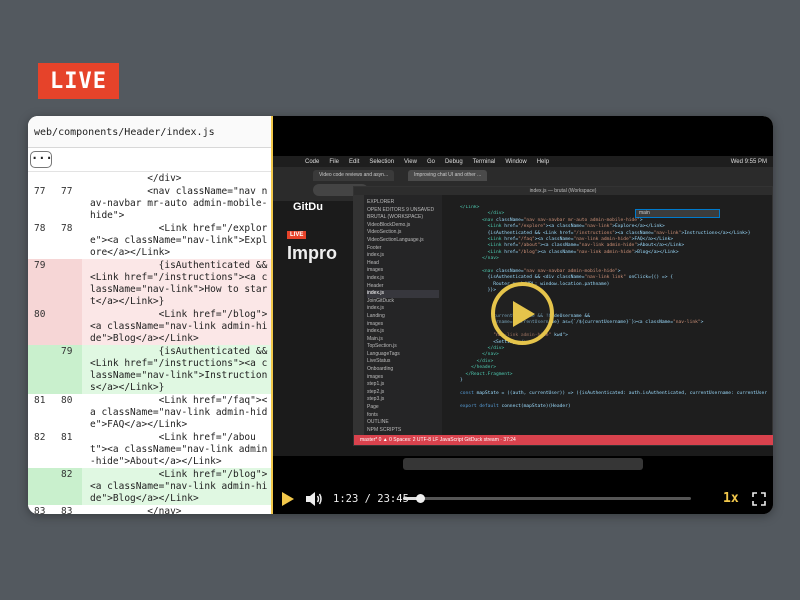 The height and width of the screenshot is (600, 800). What do you see at coordinates (401, 209) in the screenshot?
I see `explorer-item: OPEN EDITORS 9 UNSAVED` at bounding box center [401, 209].